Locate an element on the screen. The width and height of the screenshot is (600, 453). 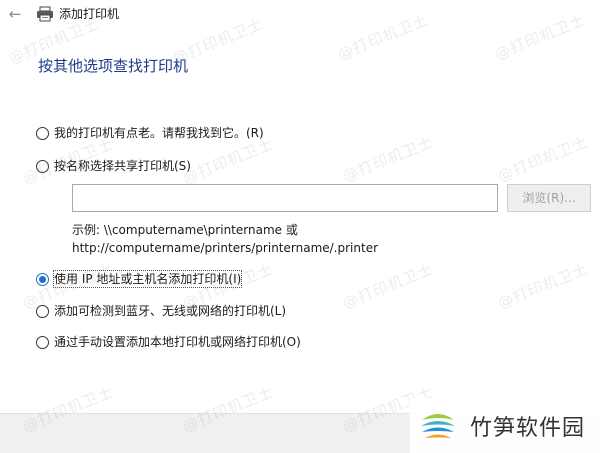
radio-bluetooth-wireless is located at coordinates (42, 311).